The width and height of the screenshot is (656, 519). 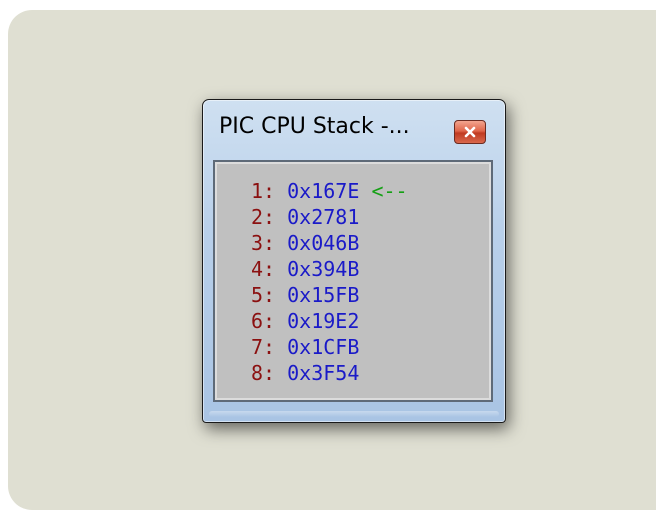 What do you see at coordinates (263, 243) in the screenshot?
I see `stack-entry-index: 3:` at bounding box center [263, 243].